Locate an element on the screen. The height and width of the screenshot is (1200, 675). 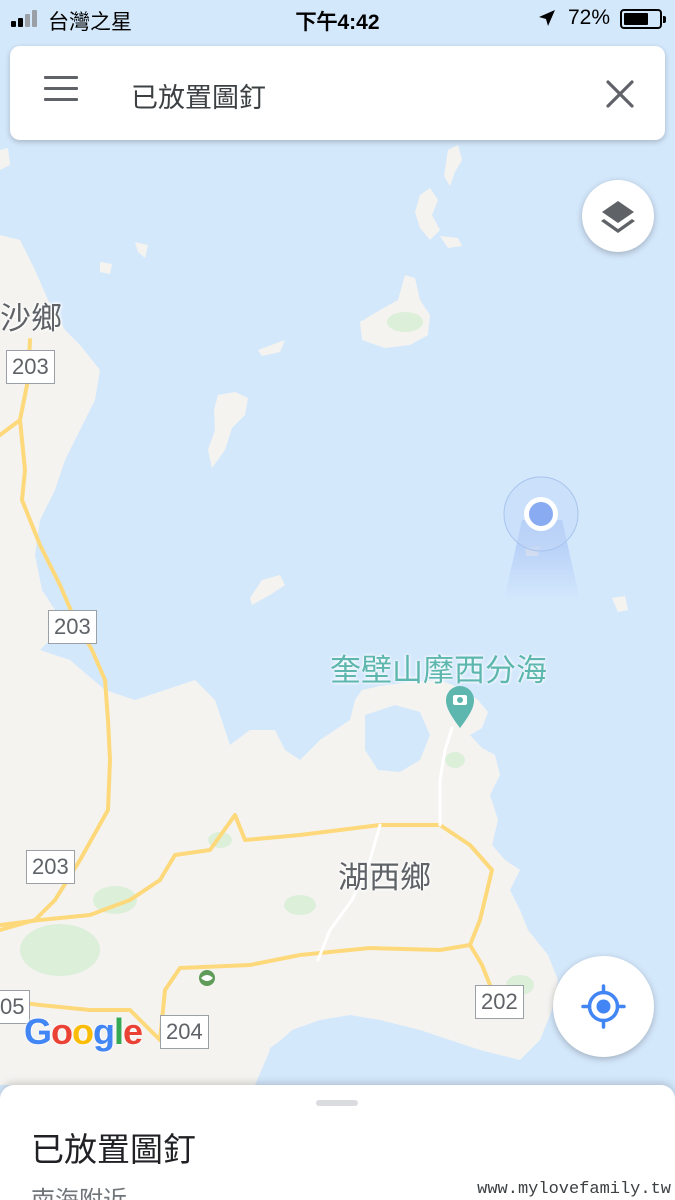
map-islet is located at coordinates (106, 268).